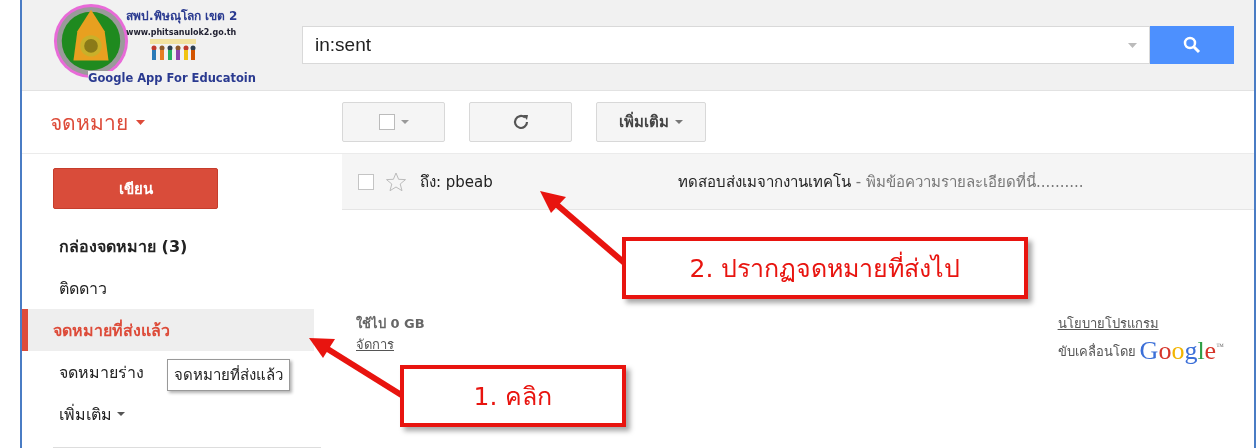  Describe the element at coordinates (168, 330) in the screenshot. I see `nav-item: จดหมายที่ส่งแล้ว` at that location.